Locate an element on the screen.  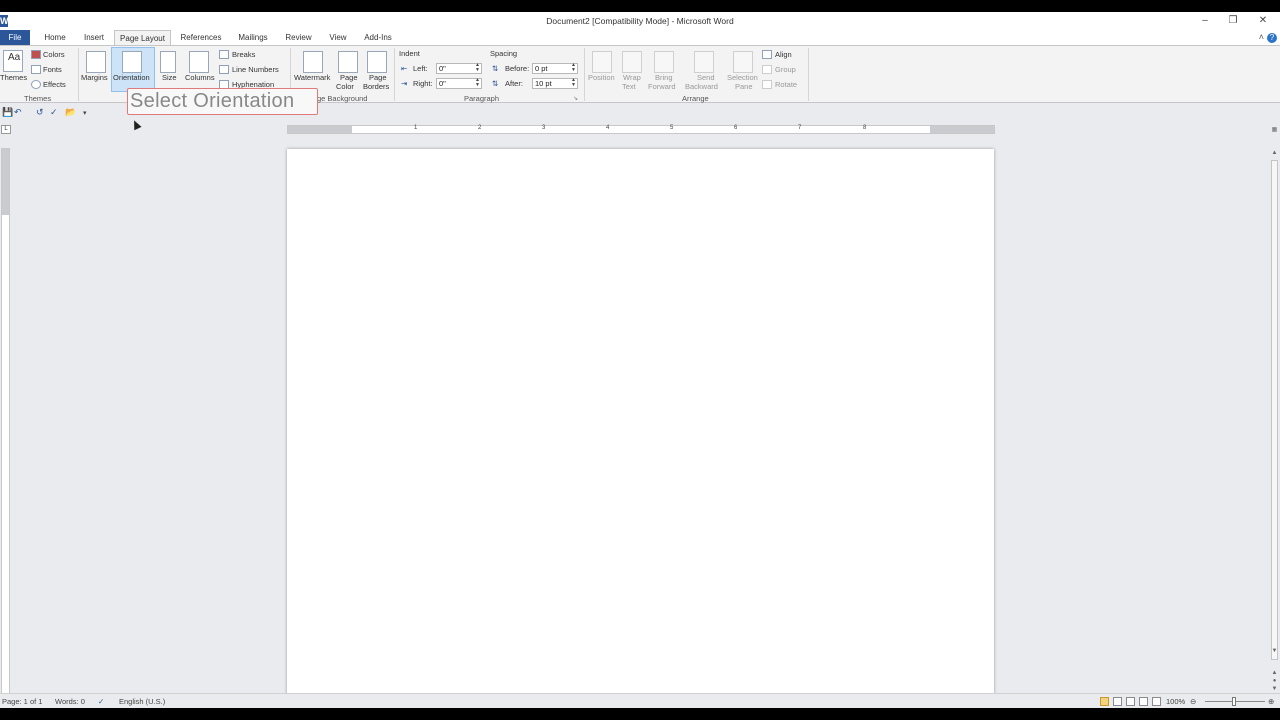
effects-icon is located at coordinates (36, 84).